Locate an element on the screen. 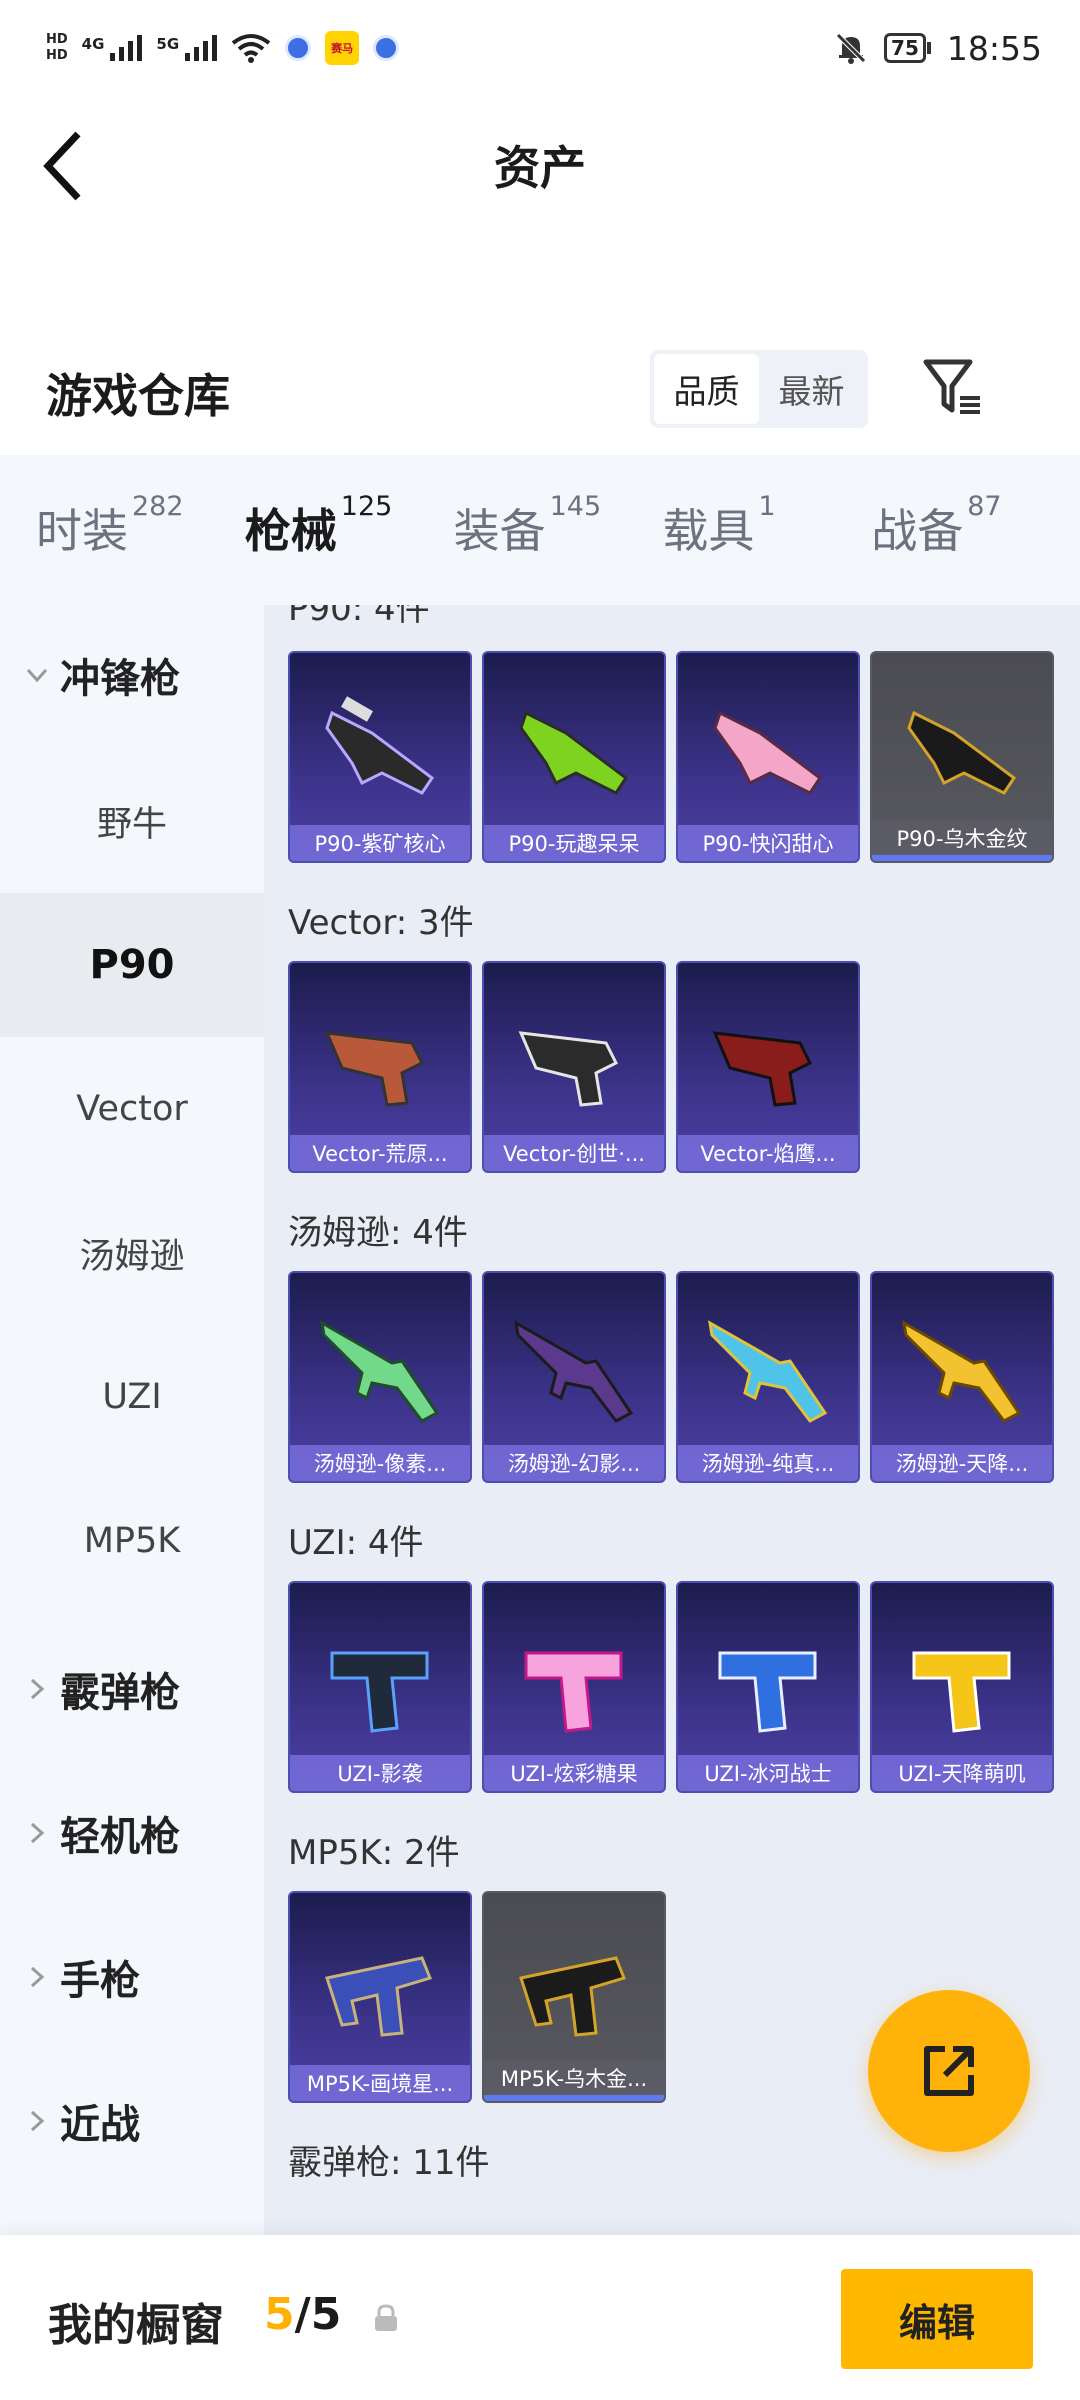 This screenshot has width=1080, height=2400. tab-label: 战备 is located at coordinates (917, 531).